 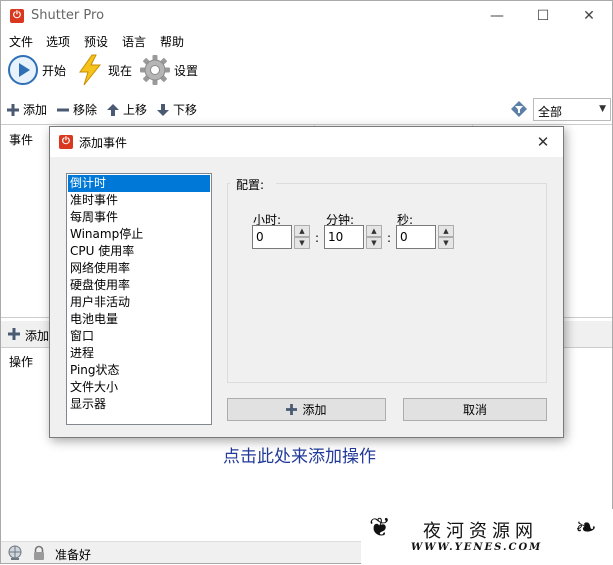 I want to click on add-event-label: 添加, so click(x=35, y=110).